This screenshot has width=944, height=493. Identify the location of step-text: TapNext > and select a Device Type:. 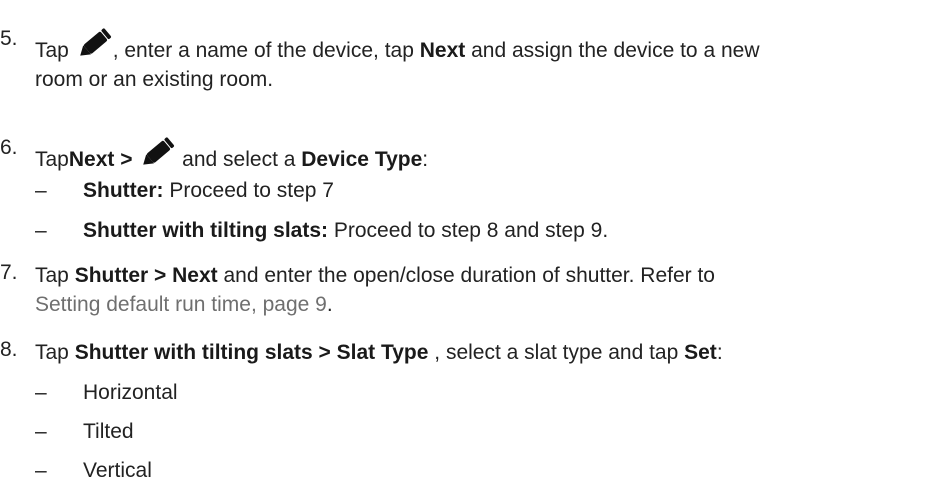
(231, 155).